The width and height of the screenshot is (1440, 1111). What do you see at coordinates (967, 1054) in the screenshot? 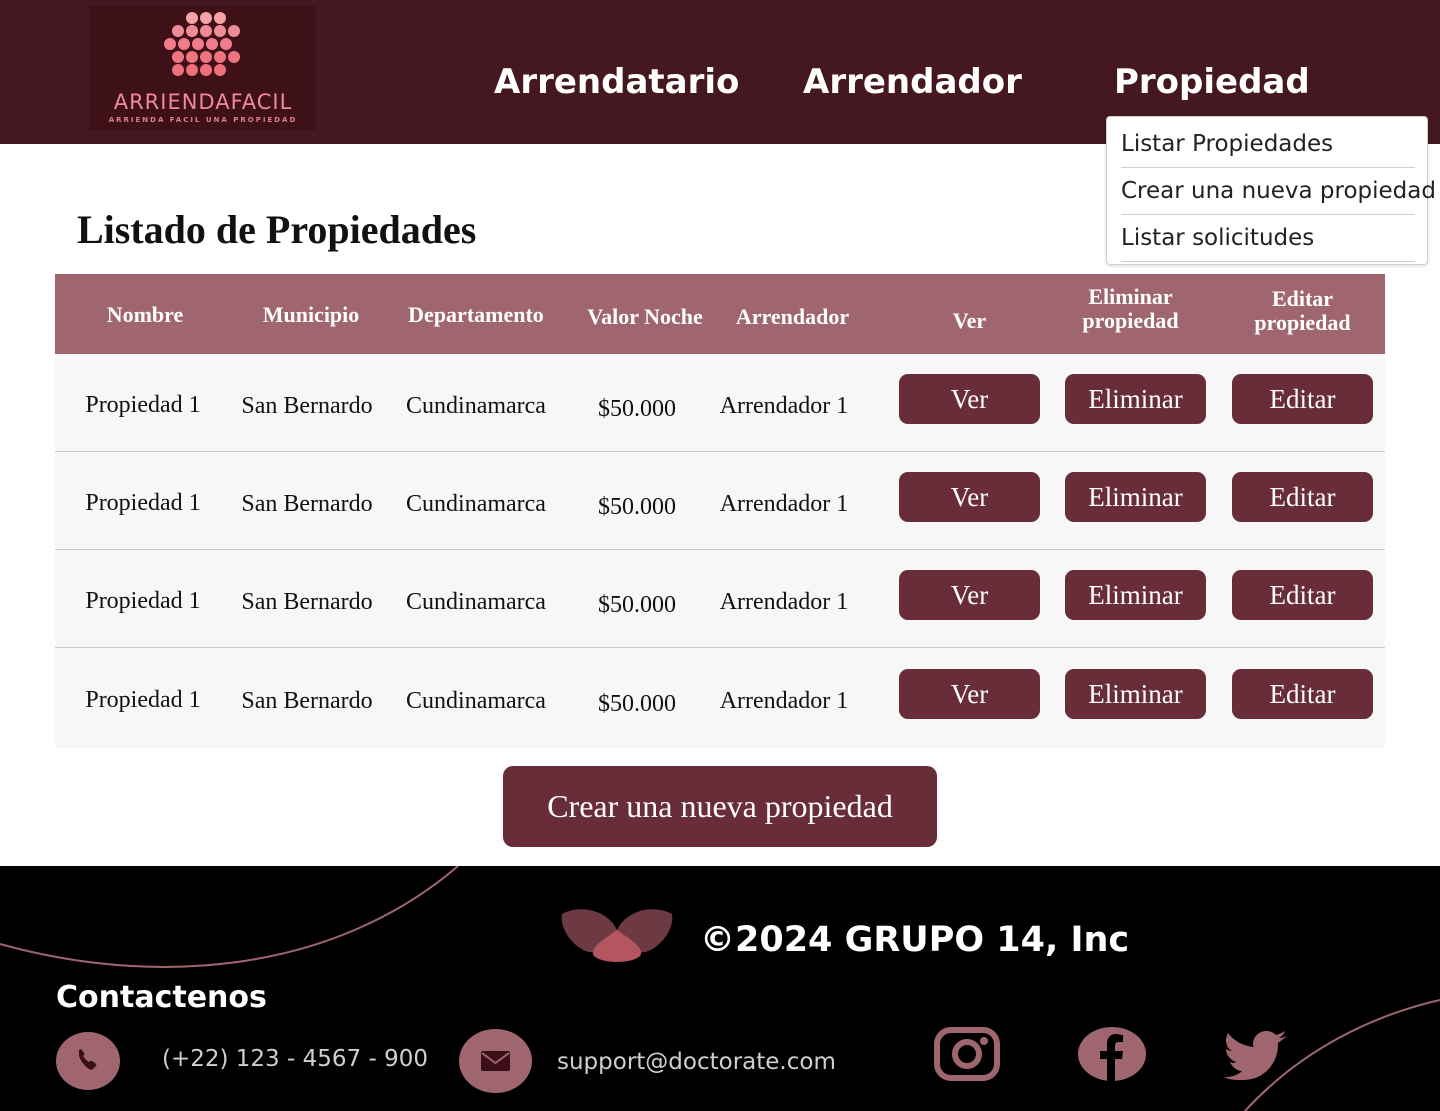
I see `instagram-icon` at bounding box center [967, 1054].